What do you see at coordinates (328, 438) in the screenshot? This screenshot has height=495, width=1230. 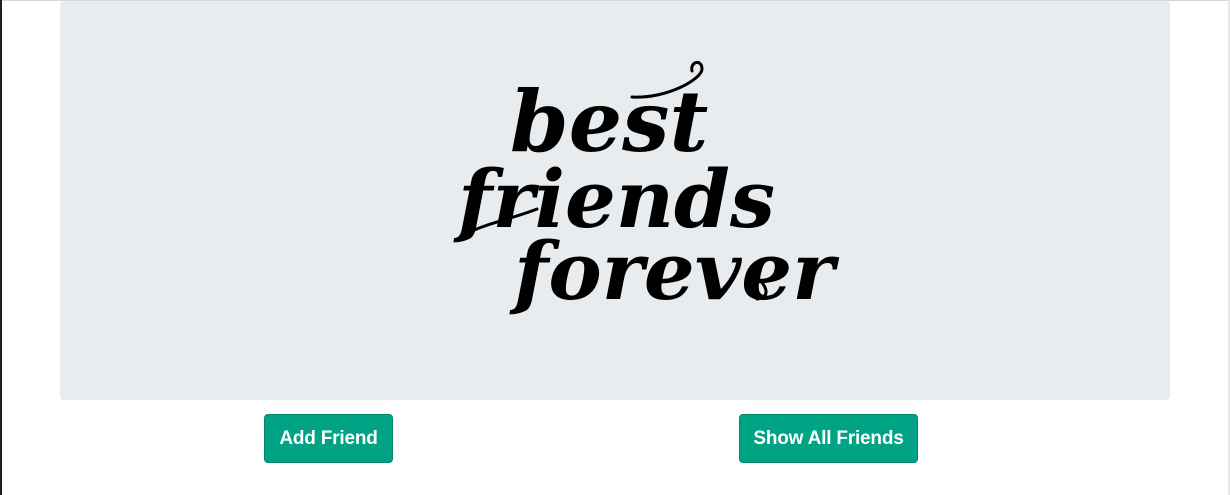 I see `add-friend-button: Add Friend` at bounding box center [328, 438].